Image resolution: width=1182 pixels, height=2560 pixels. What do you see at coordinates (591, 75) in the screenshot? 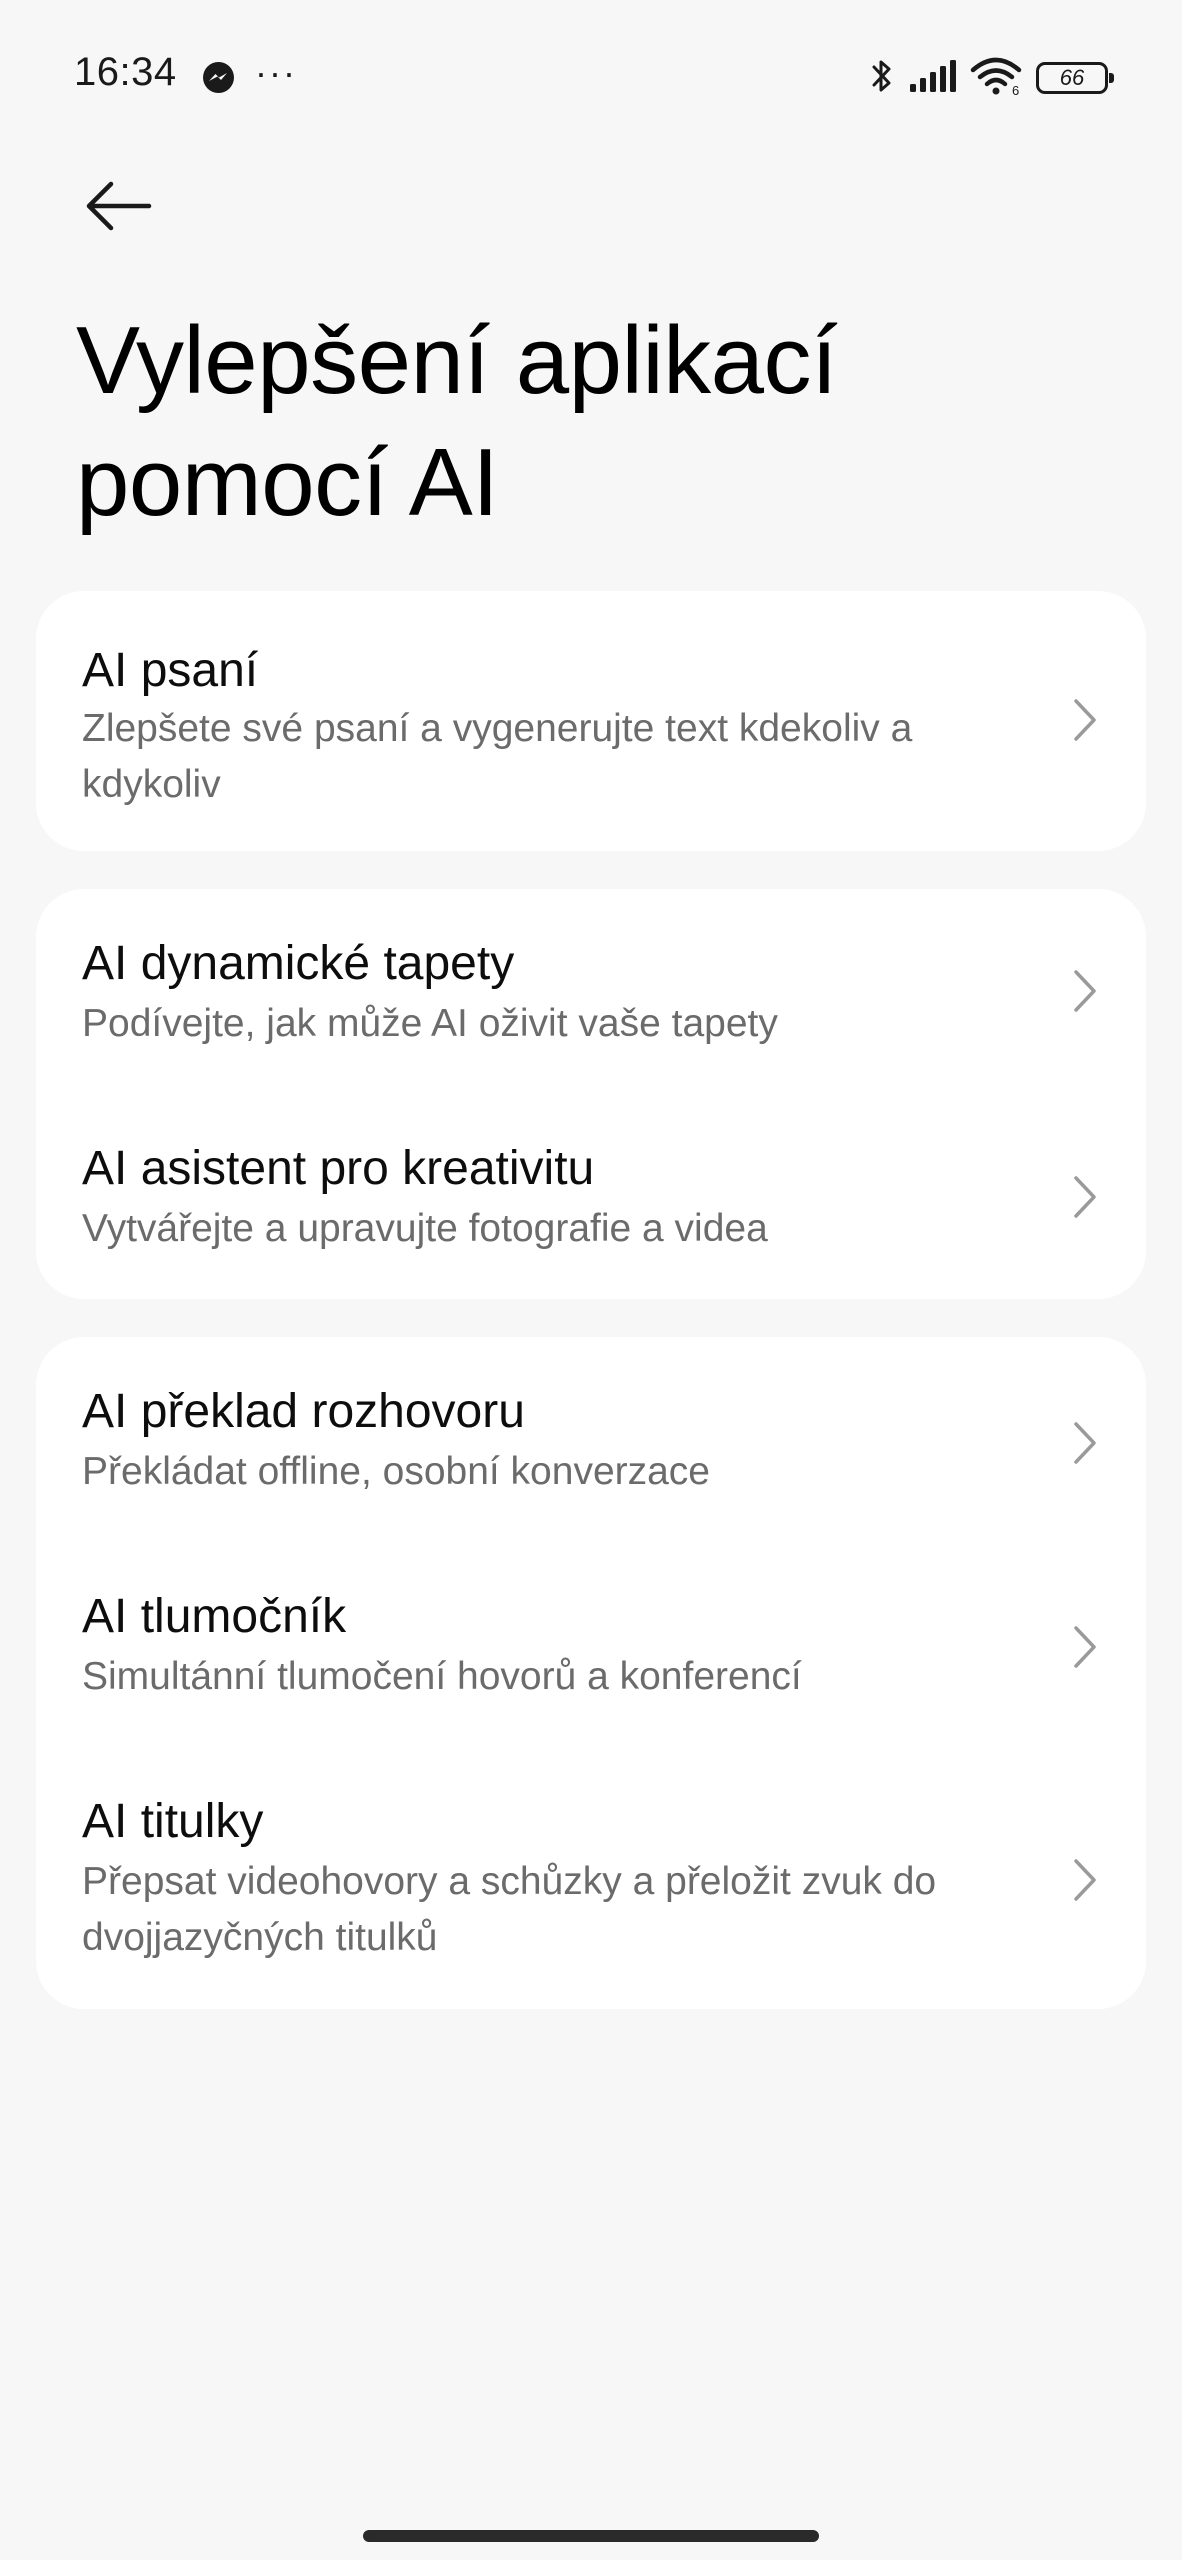
I see `status-bar: 16:34 ··· 6 66` at bounding box center [591, 75].